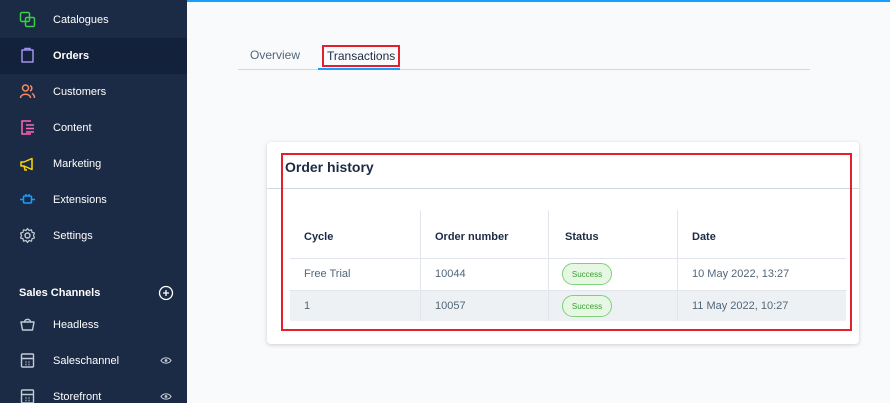 This screenshot has height=403, width=890. What do you see at coordinates (60, 293) in the screenshot?
I see `sales-channels-title: Sales Channels` at bounding box center [60, 293].